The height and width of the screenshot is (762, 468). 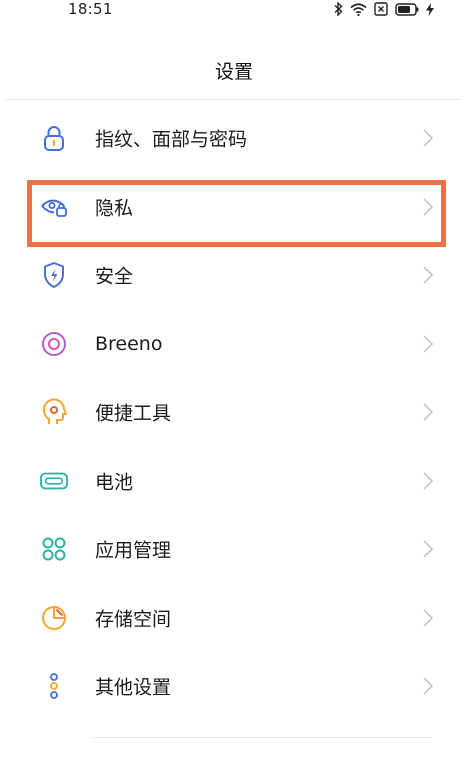 I want to click on wifi-icon, so click(x=358, y=9).